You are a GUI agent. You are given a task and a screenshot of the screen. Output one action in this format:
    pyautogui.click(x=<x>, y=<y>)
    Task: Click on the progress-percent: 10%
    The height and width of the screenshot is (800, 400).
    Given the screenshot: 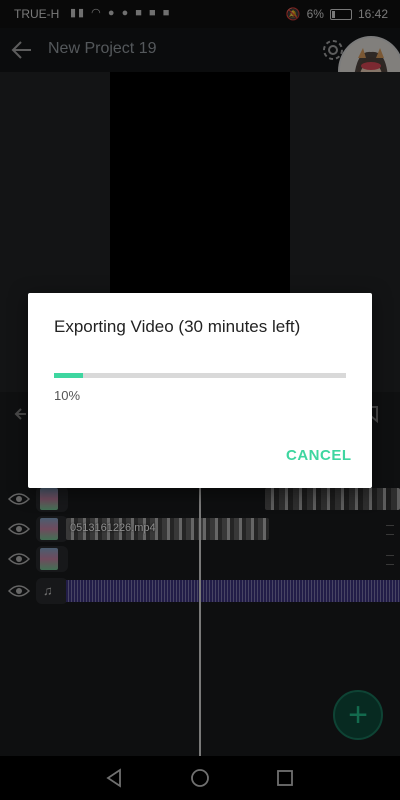 What is the action you would take?
    pyautogui.click(x=67, y=395)
    